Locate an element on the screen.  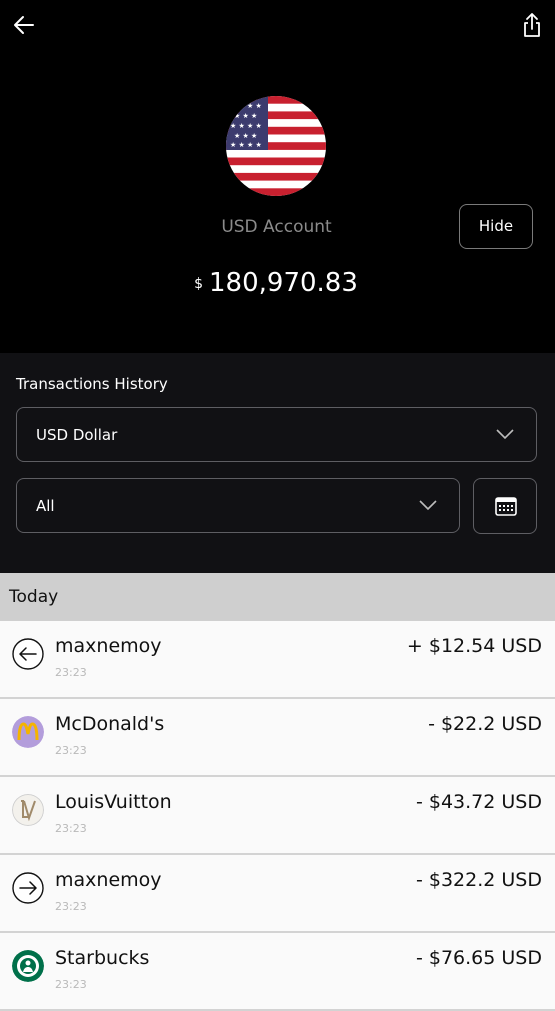
calendar-icon is located at coordinates (506, 506).